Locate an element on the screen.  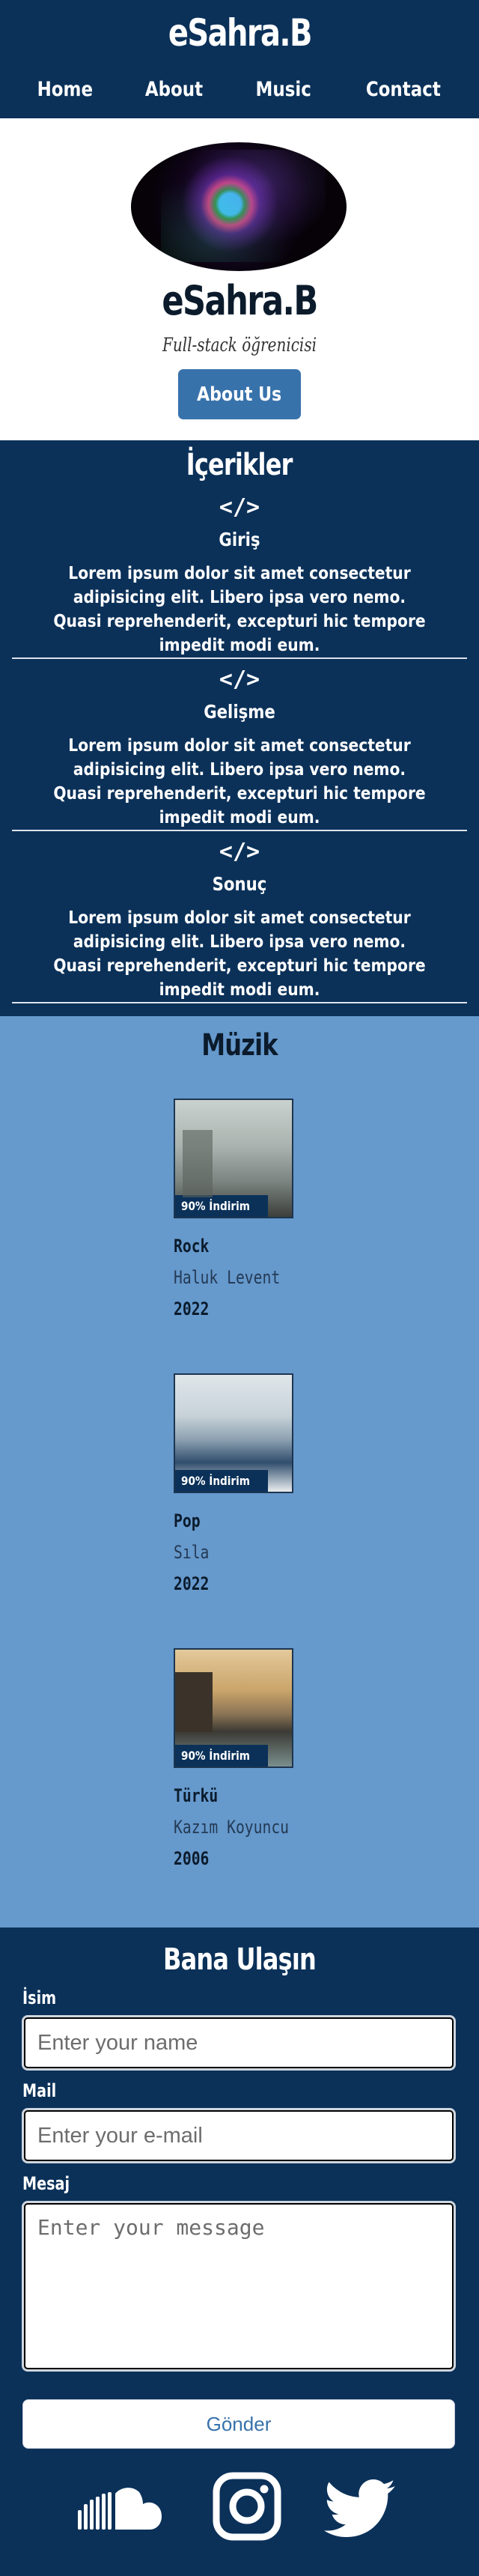
mail-label: Mail is located at coordinates (39, 2090).